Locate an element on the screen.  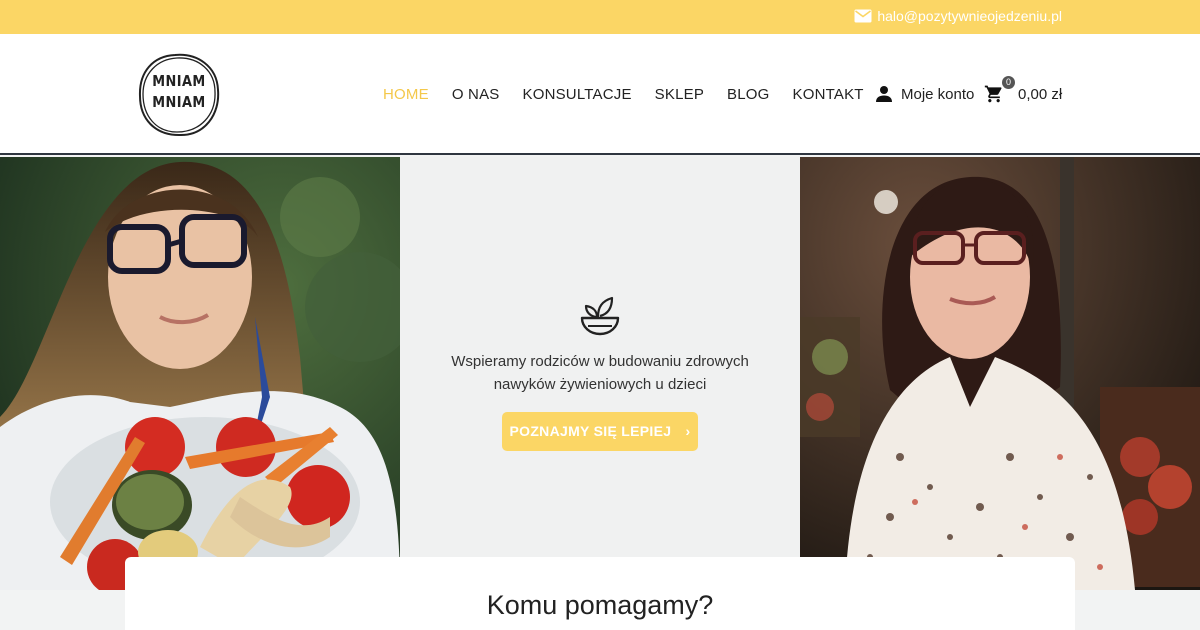
site-logo: MNIAM MNIAM is located at coordinates (179, 95).